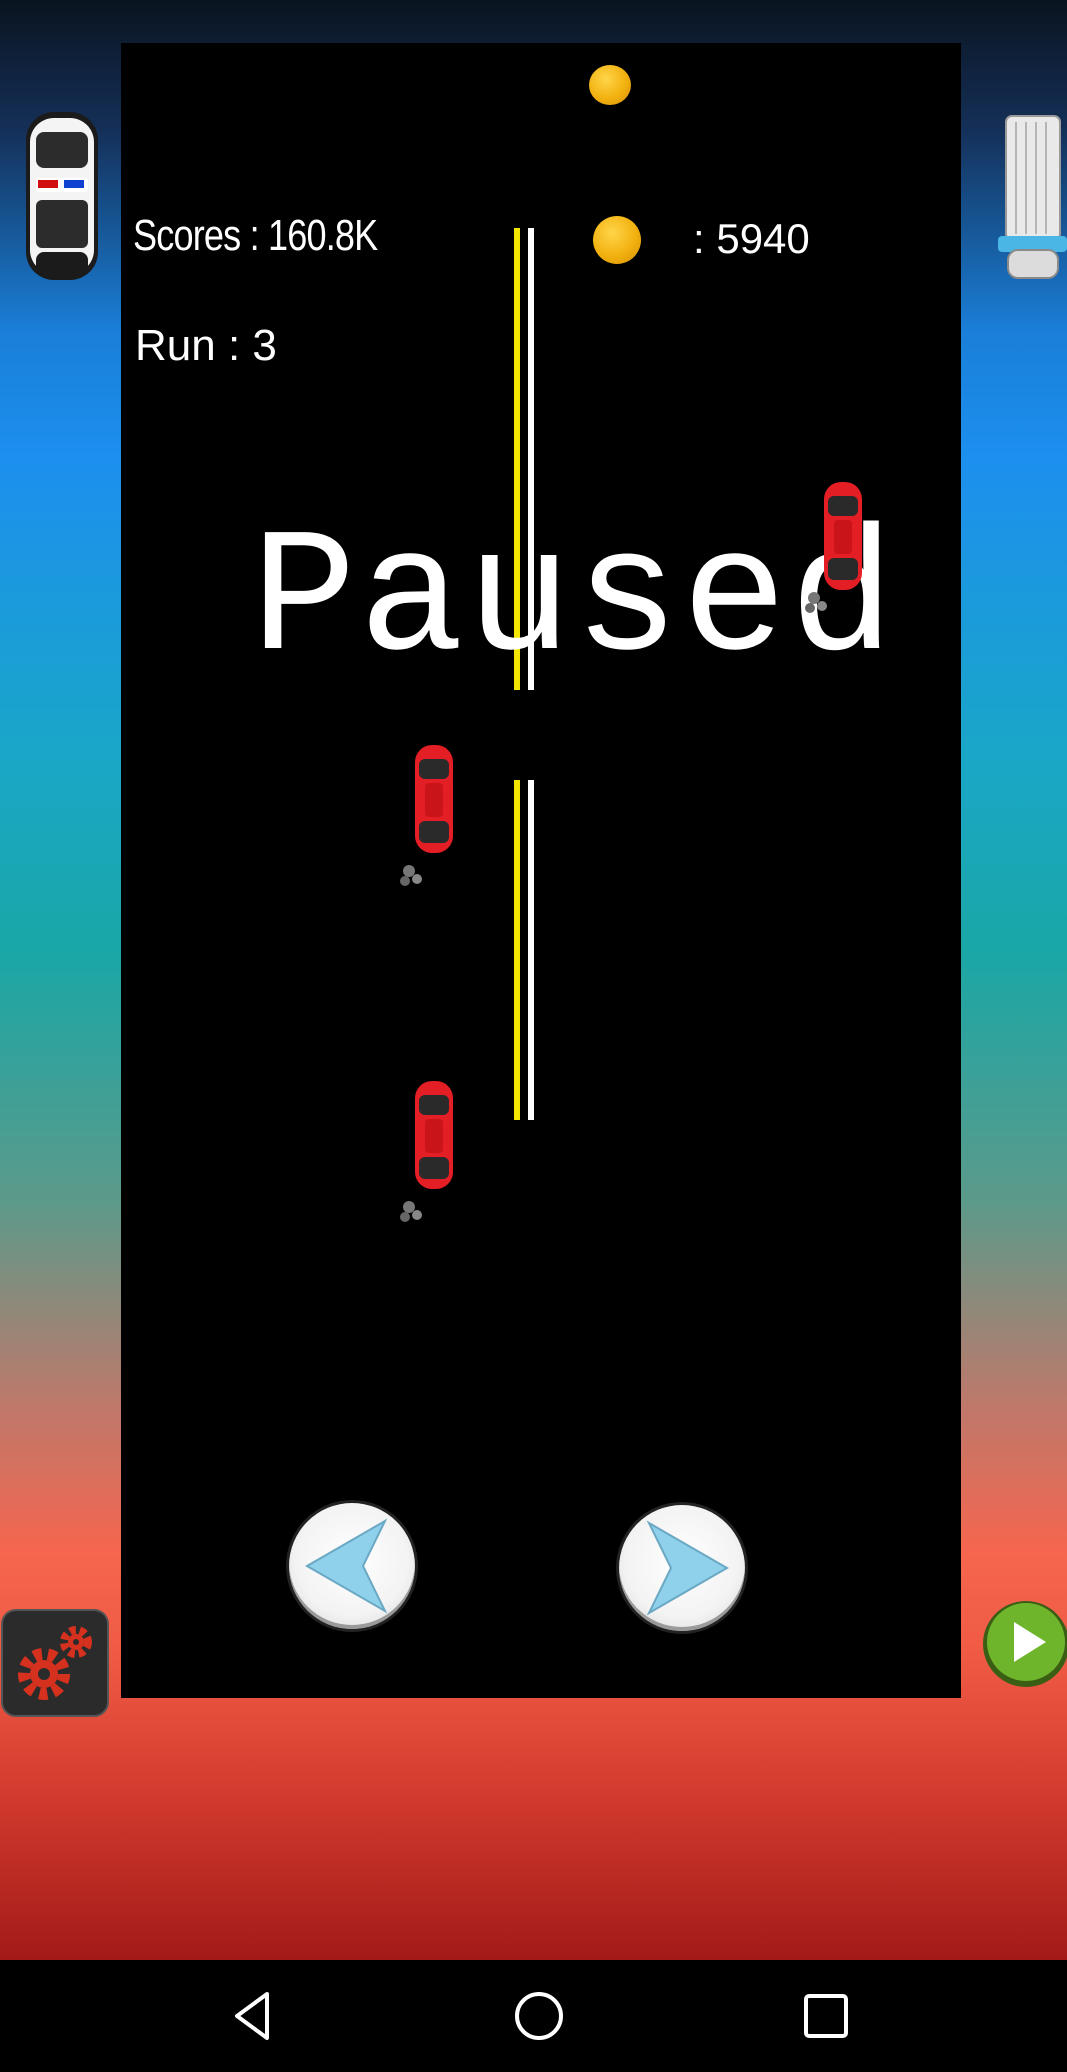 The height and width of the screenshot is (2072, 1067). What do you see at coordinates (346, 1566) in the screenshot?
I see `arrow-left-icon` at bounding box center [346, 1566].